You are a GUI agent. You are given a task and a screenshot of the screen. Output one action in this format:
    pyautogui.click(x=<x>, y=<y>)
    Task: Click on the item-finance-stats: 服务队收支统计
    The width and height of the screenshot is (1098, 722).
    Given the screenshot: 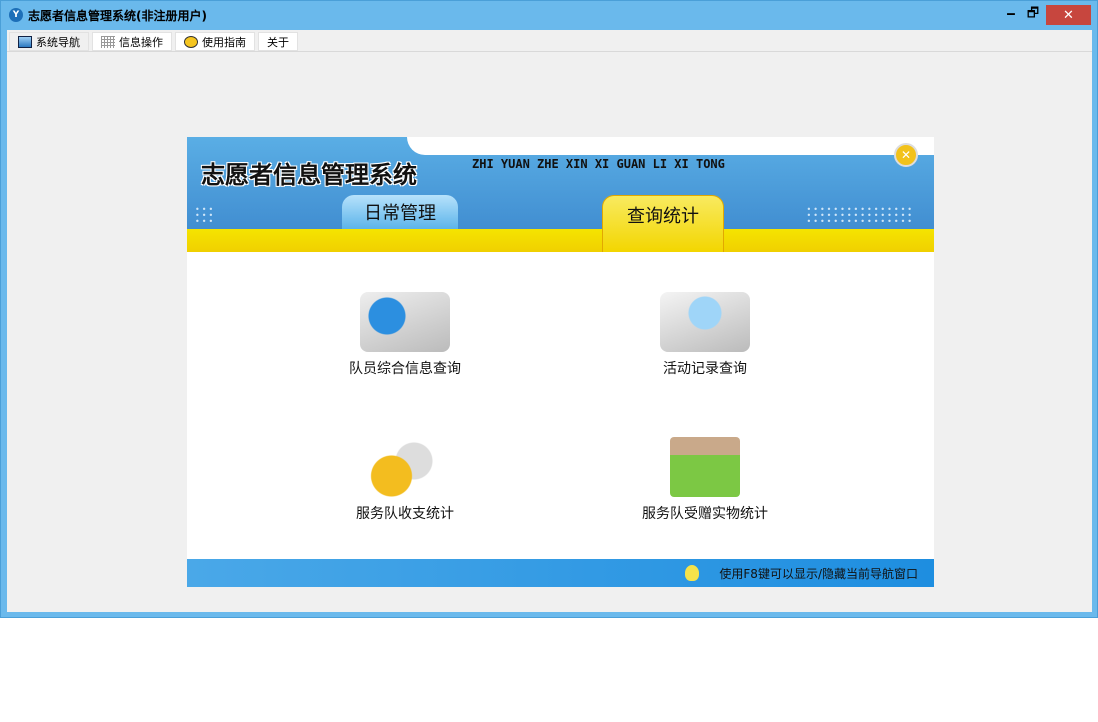 What is the action you would take?
    pyautogui.click(x=405, y=480)
    